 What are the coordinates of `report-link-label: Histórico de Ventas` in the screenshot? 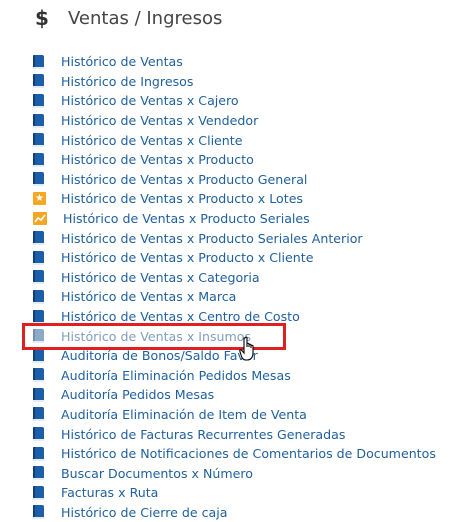 It's located at (122, 62).